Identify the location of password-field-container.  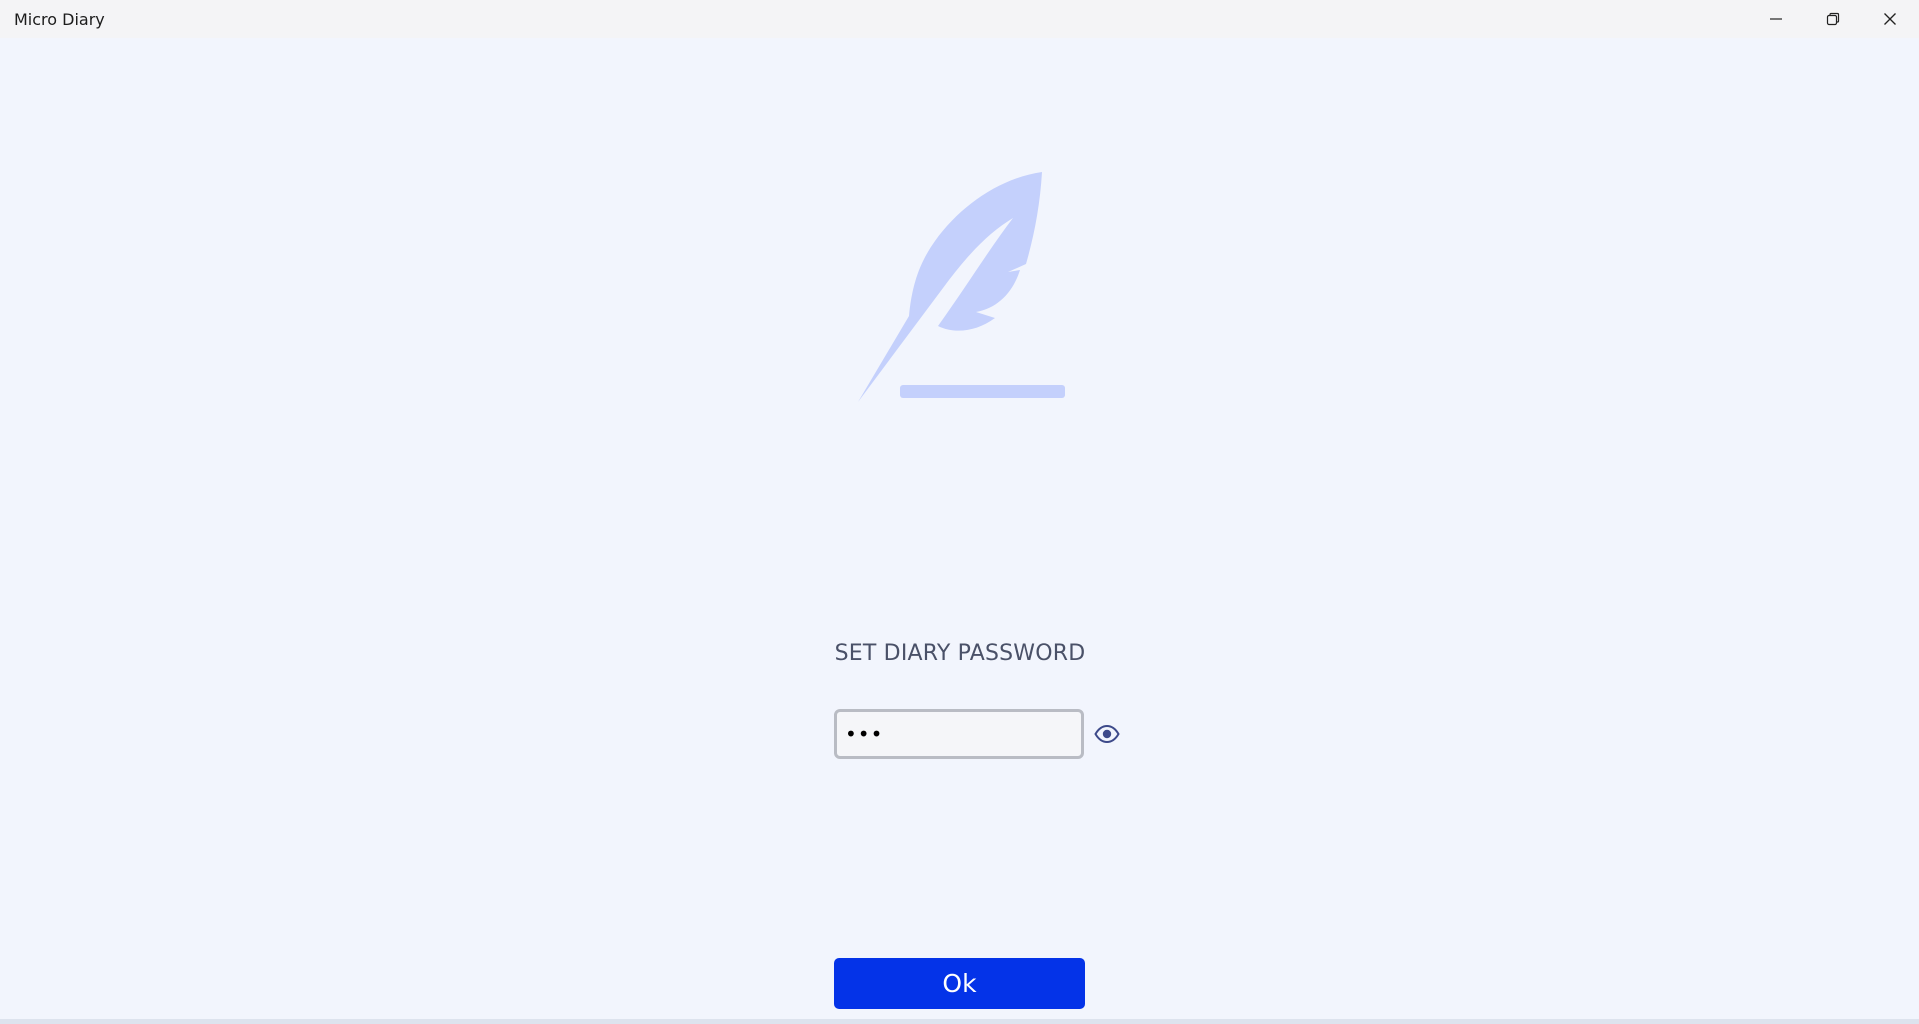
(977, 734).